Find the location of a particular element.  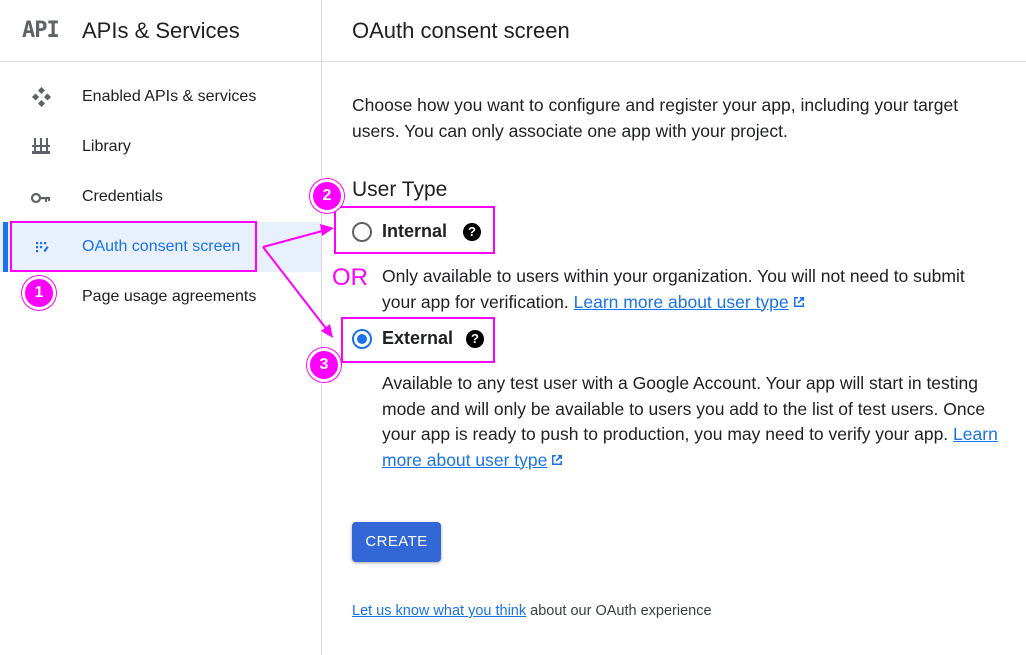

feedback-suffix: about our OAuth experience is located at coordinates (621, 611).